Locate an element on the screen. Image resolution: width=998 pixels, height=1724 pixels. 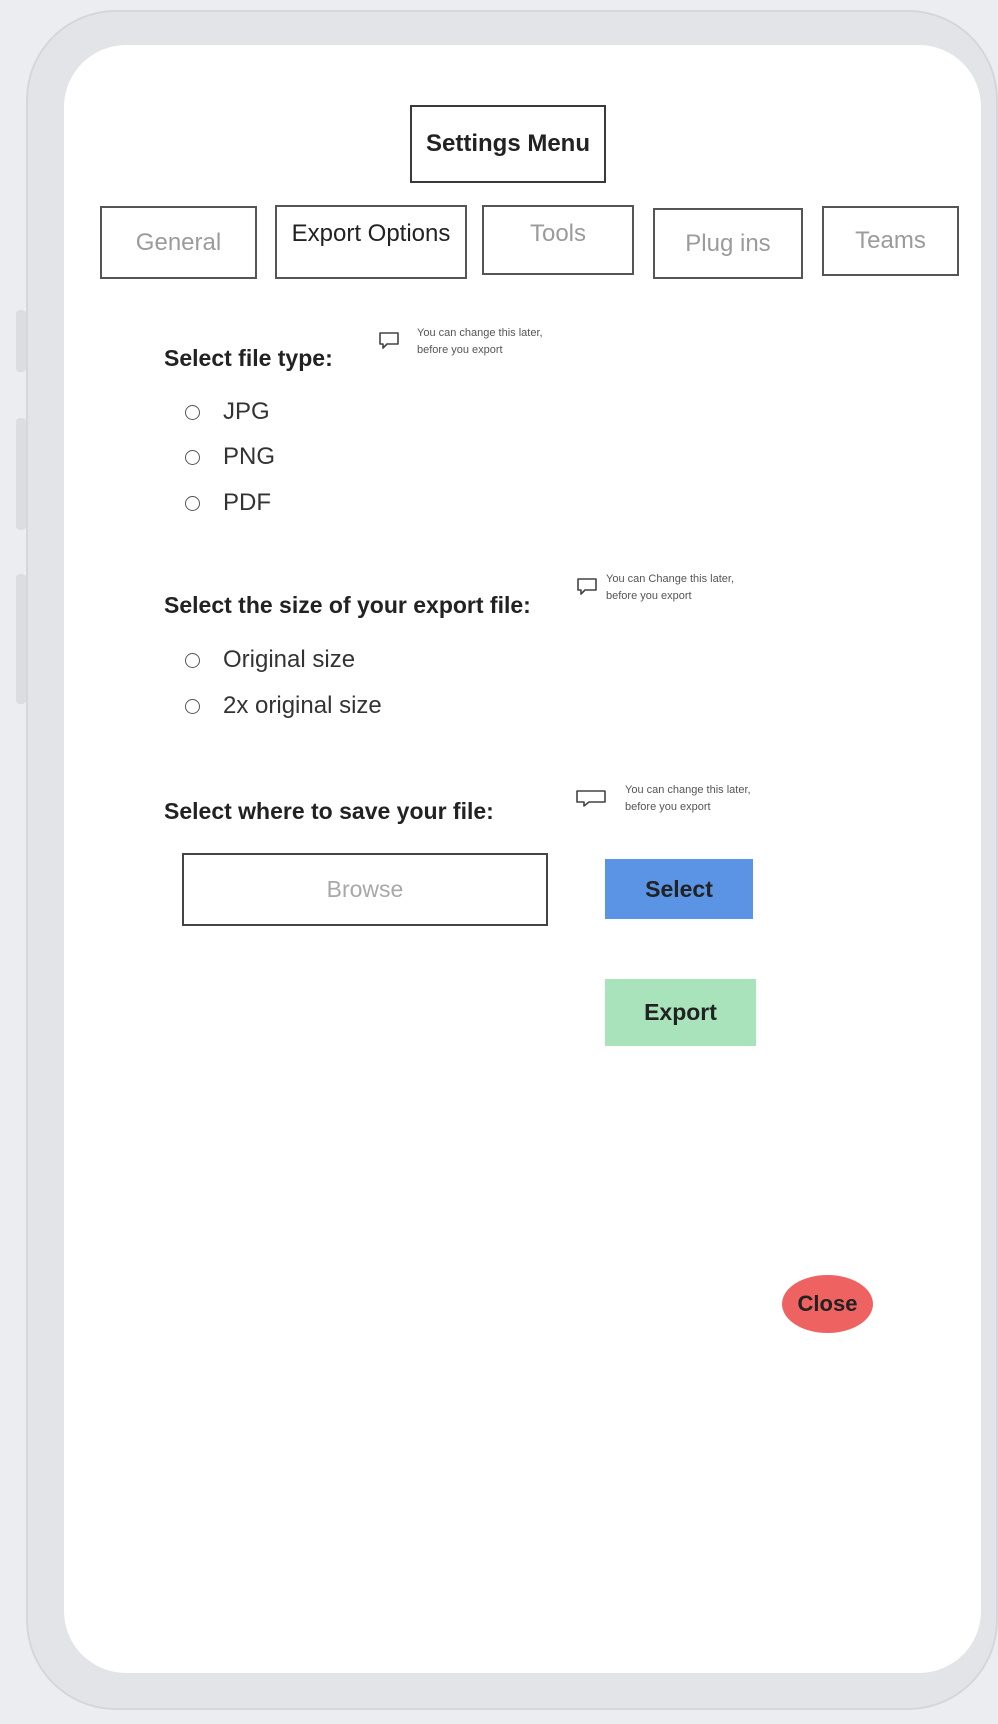
radio-label: JPG is located at coordinates (246, 411).